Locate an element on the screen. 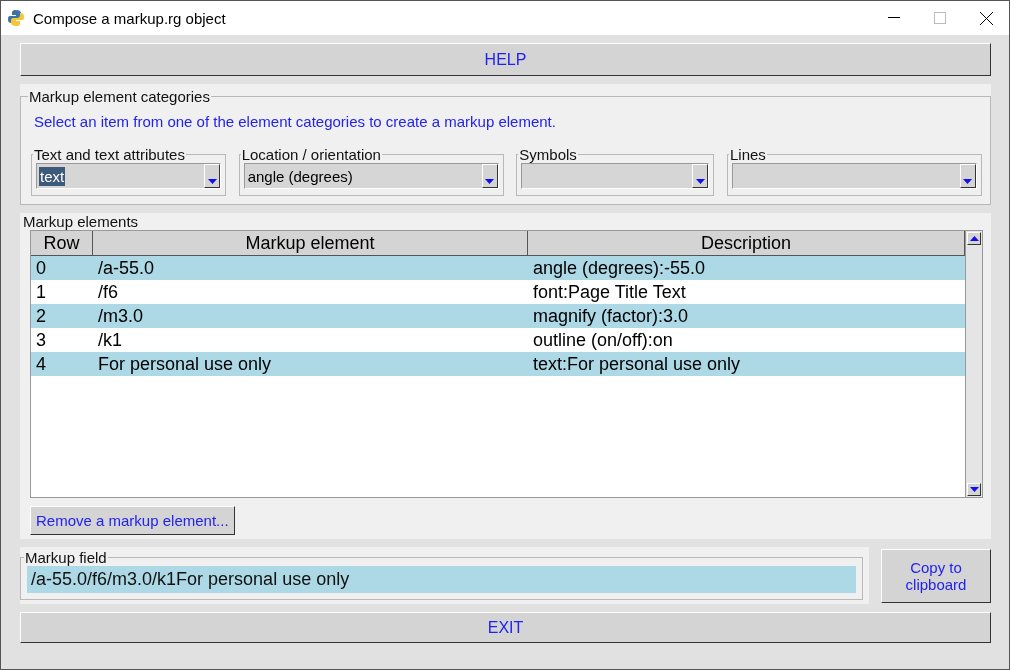 The width and height of the screenshot is (1010, 670). group-title: Symbols is located at coordinates (548, 154).